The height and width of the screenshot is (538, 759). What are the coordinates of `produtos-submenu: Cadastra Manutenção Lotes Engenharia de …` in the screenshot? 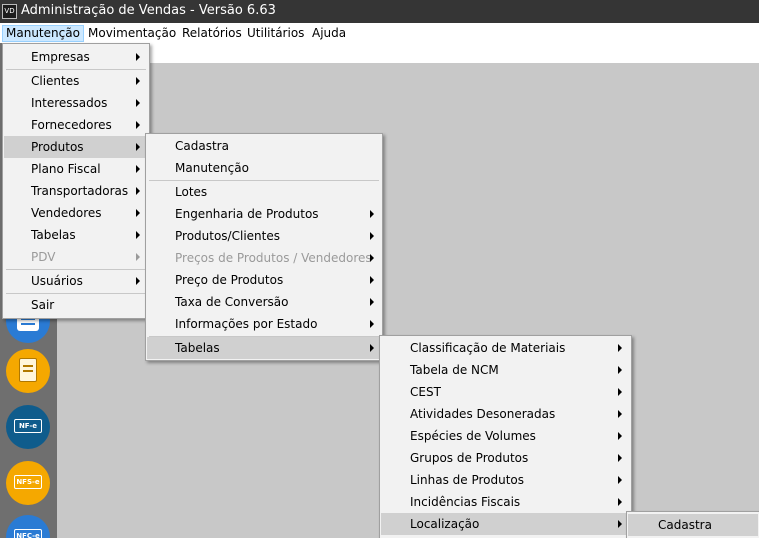 It's located at (264, 247).